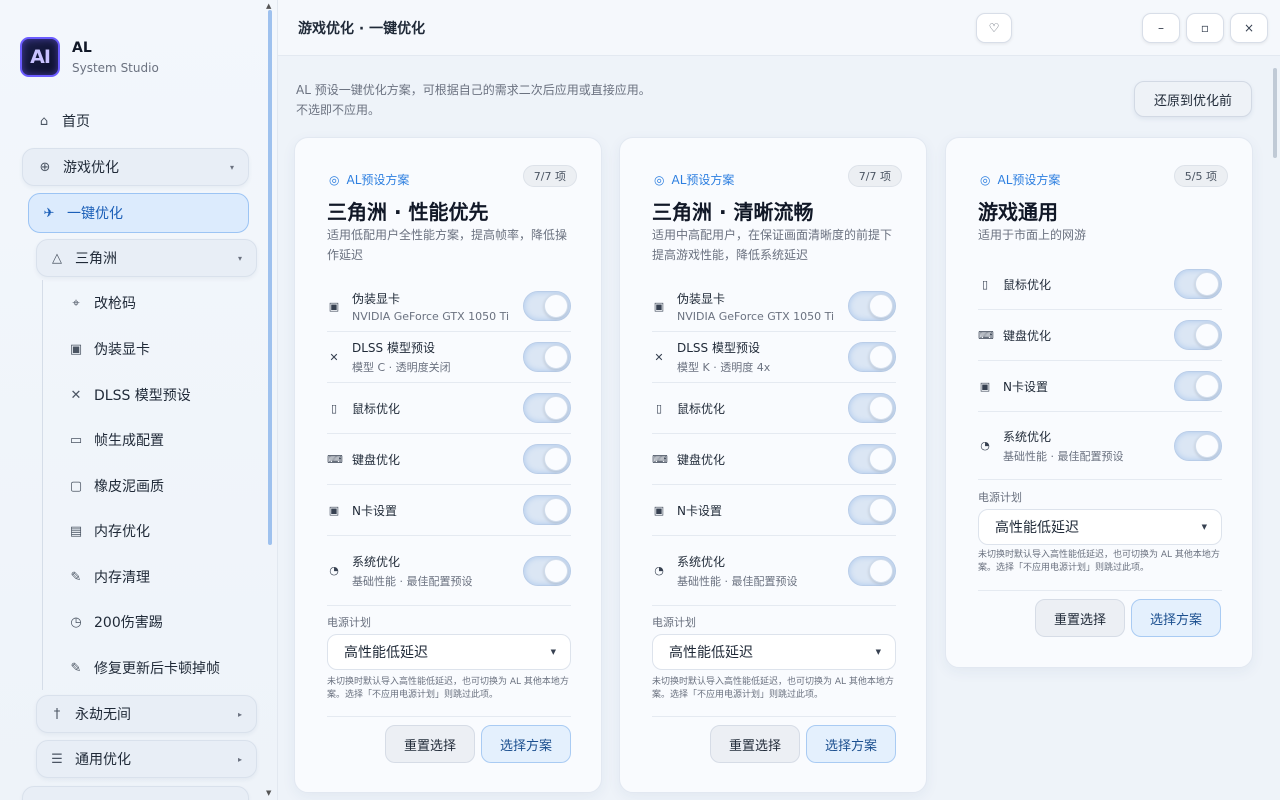 This screenshot has height=800, width=1280. What do you see at coordinates (76, 577) in the screenshot?
I see `broom-icon: ✎` at bounding box center [76, 577].